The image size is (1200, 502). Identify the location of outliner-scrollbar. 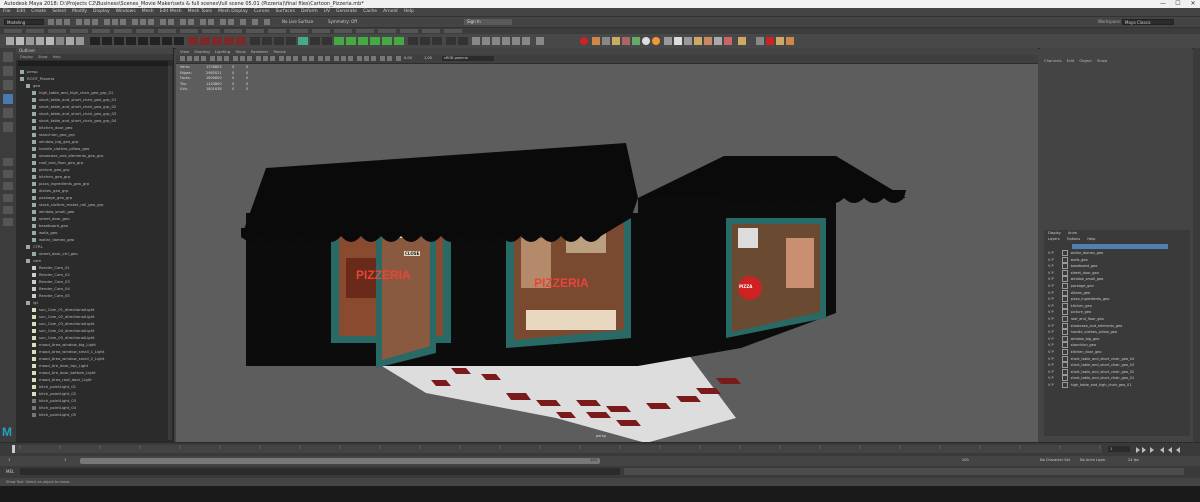
(170, 253).